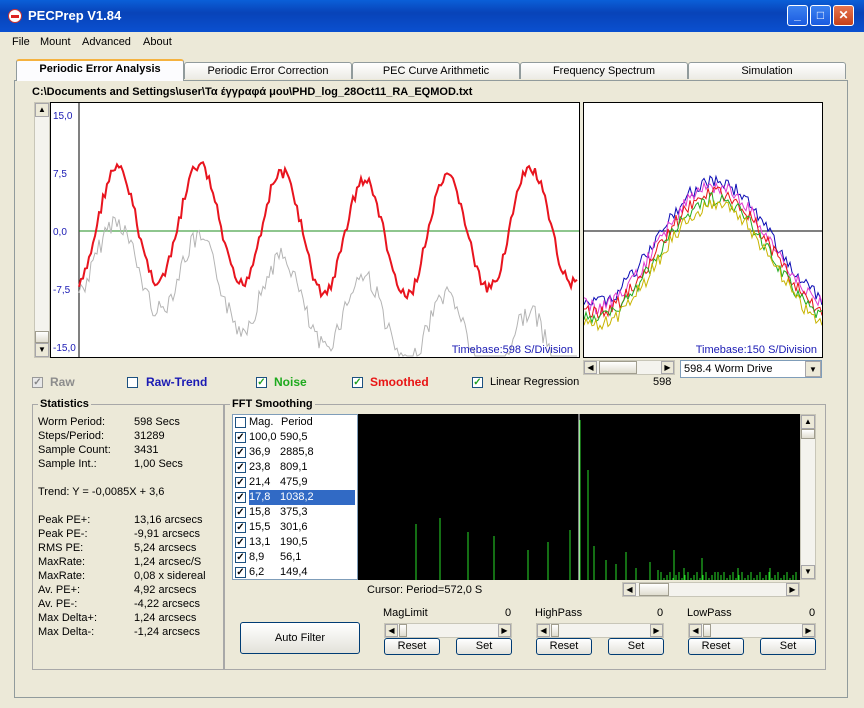  Describe the element at coordinates (157, 42) in the screenshot. I see `menu-about: About` at that location.